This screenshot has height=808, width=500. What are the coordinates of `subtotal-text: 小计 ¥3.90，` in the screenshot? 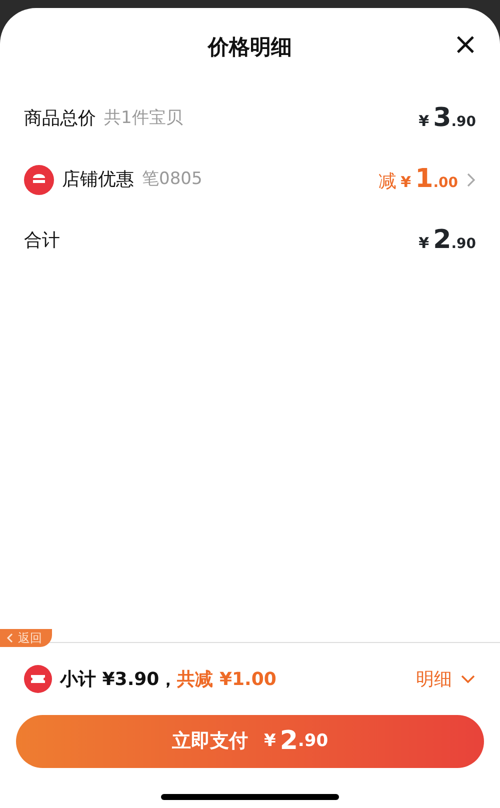 It's located at (119, 680).